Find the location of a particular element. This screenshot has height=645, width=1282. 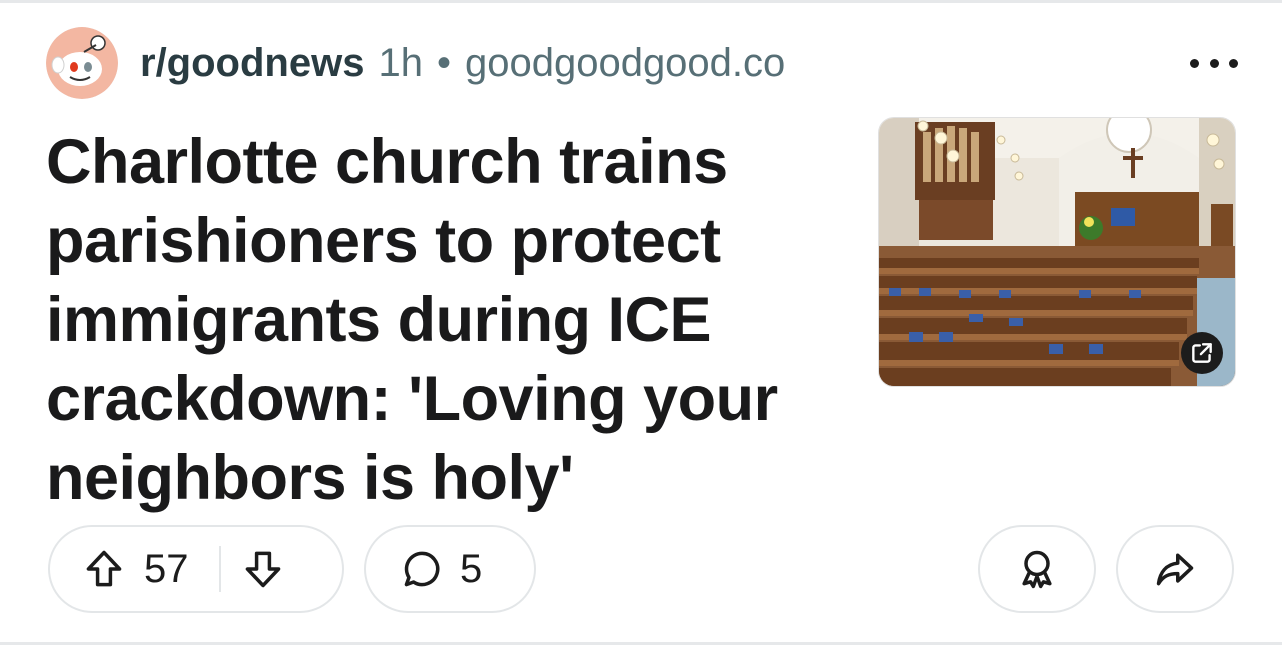

share-button is located at coordinates (1175, 569).